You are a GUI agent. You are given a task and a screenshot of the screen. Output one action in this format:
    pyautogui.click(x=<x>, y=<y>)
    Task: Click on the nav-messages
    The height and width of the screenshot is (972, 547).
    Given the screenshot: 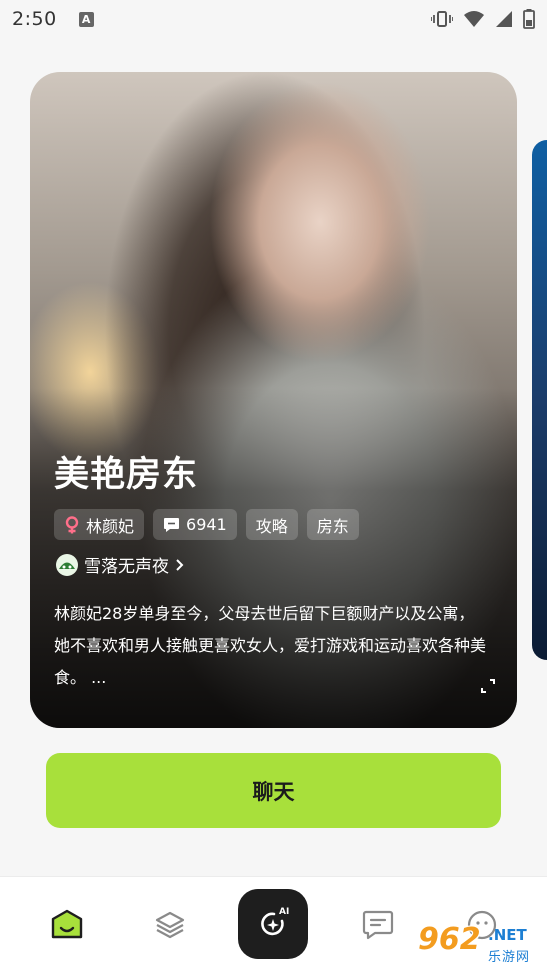 What is the action you would take?
    pyautogui.click(x=378, y=924)
    